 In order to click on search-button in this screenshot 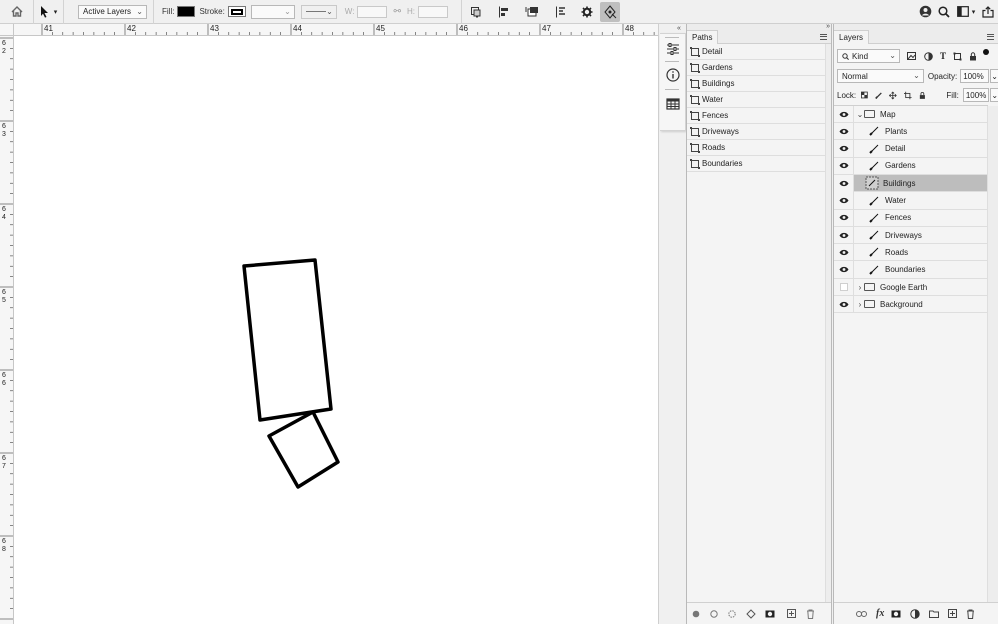, I will do `click(944, 12)`.